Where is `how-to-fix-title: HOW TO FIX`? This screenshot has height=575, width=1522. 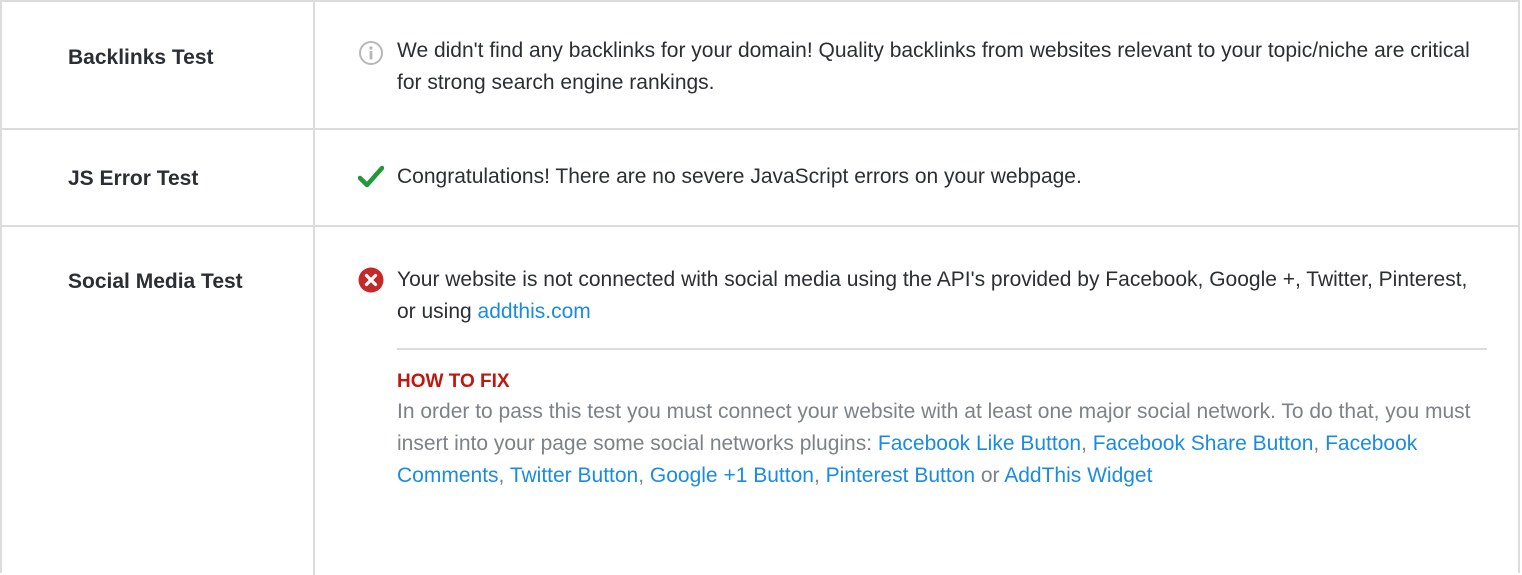
how-to-fix-title: HOW TO FIX is located at coordinates (453, 381).